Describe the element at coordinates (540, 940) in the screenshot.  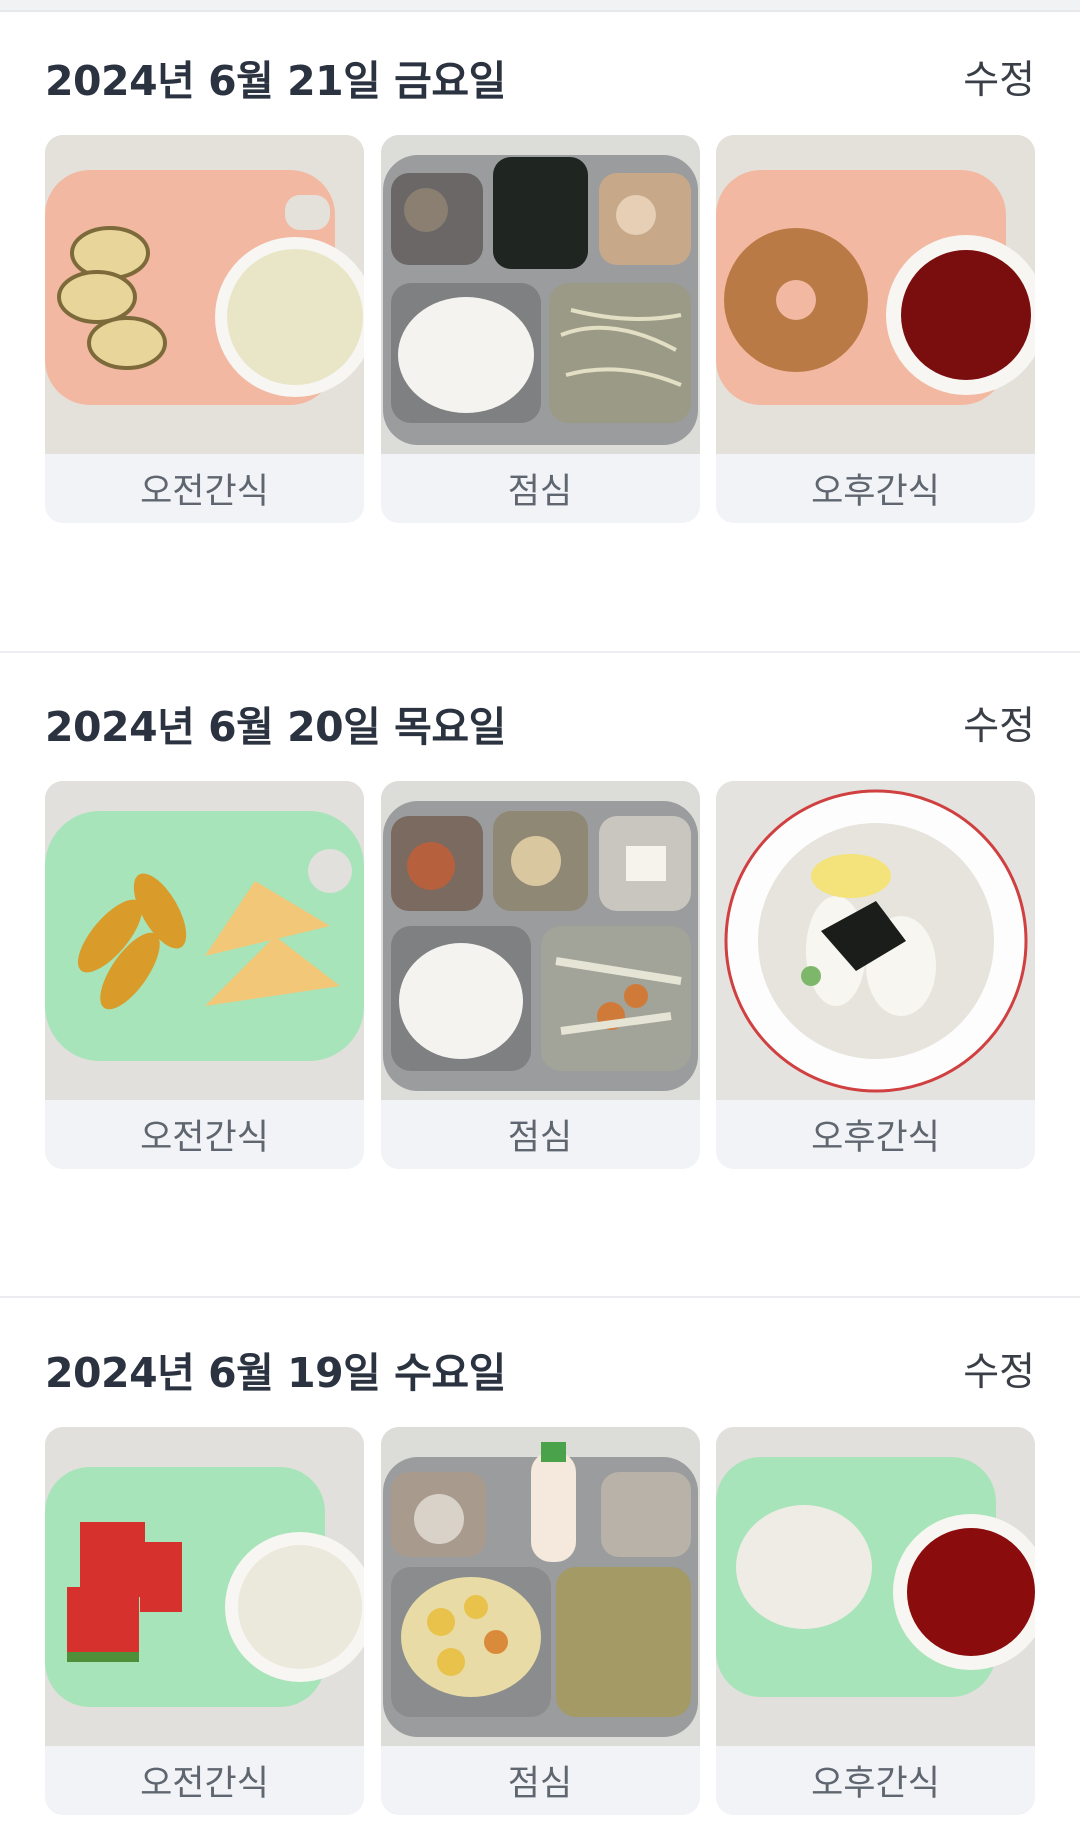
I see `rice-shrimp-radish-lunch-photo` at that location.